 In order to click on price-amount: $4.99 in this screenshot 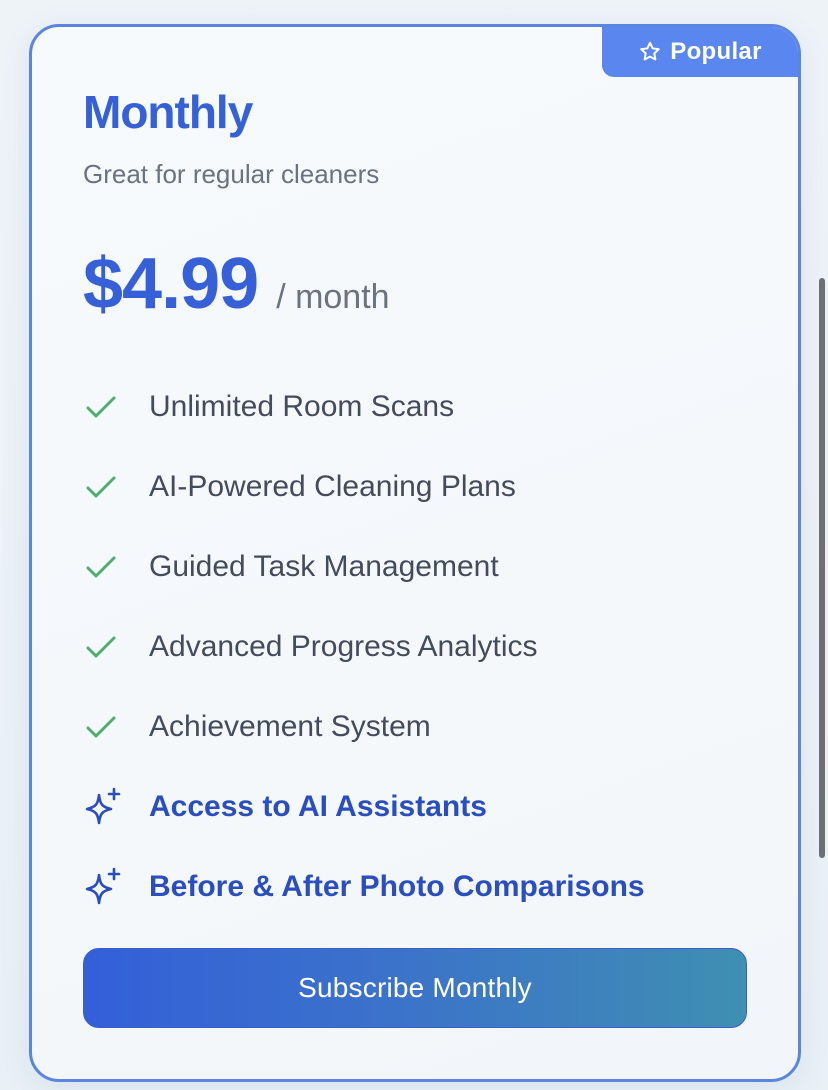, I will do `click(171, 284)`.